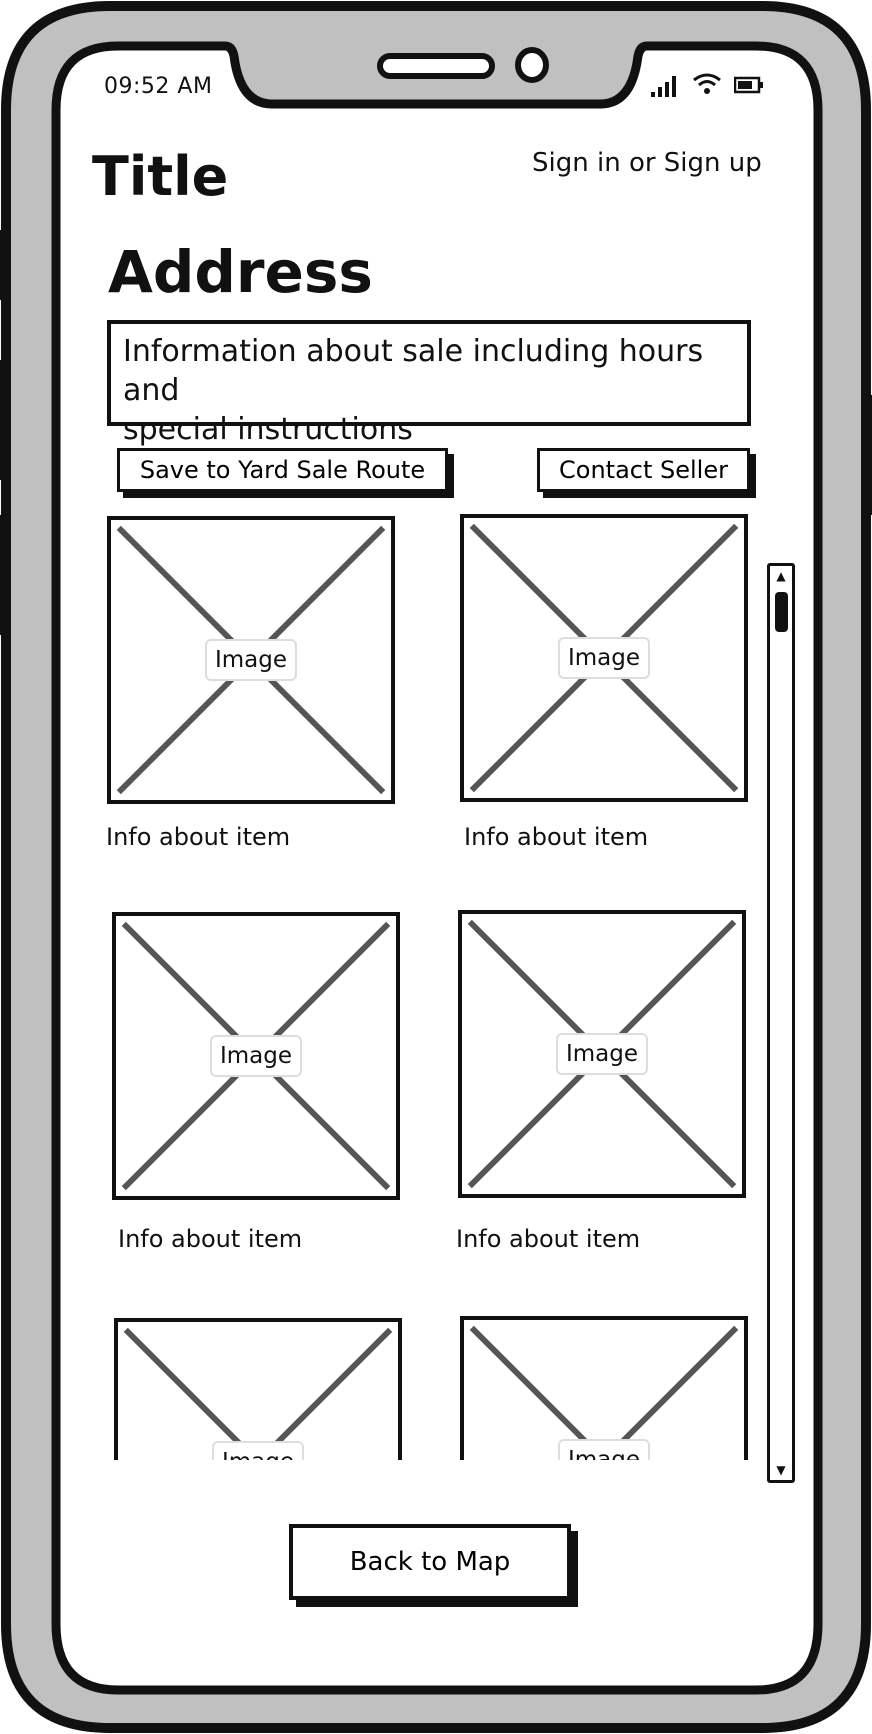 This screenshot has width=872, height=1734. I want to click on scroll-up-icon: ▲, so click(781, 576).